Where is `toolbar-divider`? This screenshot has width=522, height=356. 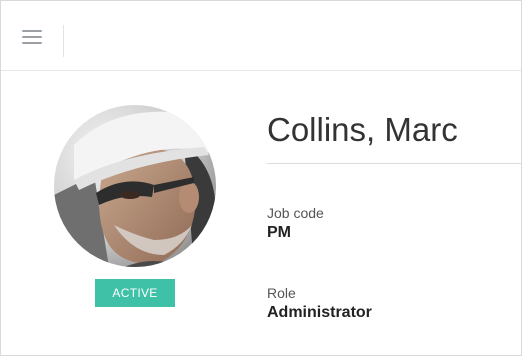
toolbar-divider is located at coordinates (63, 41).